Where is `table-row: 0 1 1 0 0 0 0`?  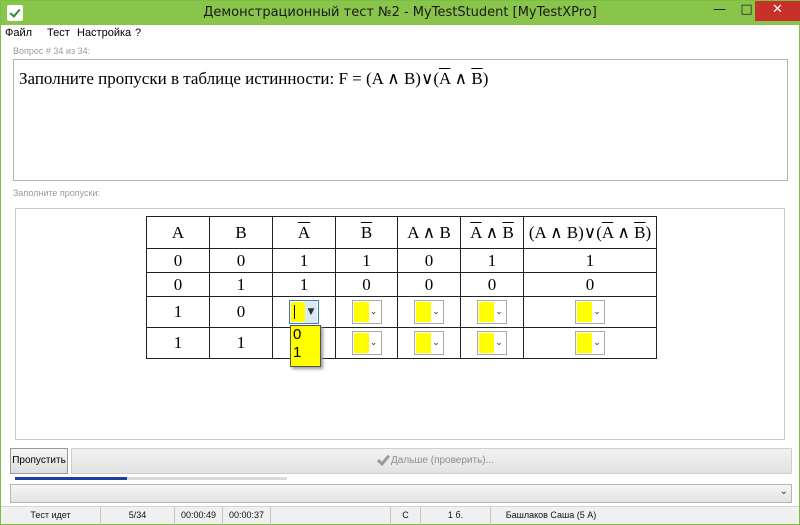
table-row: 0 1 1 0 0 0 0 is located at coordinates (401, 284).